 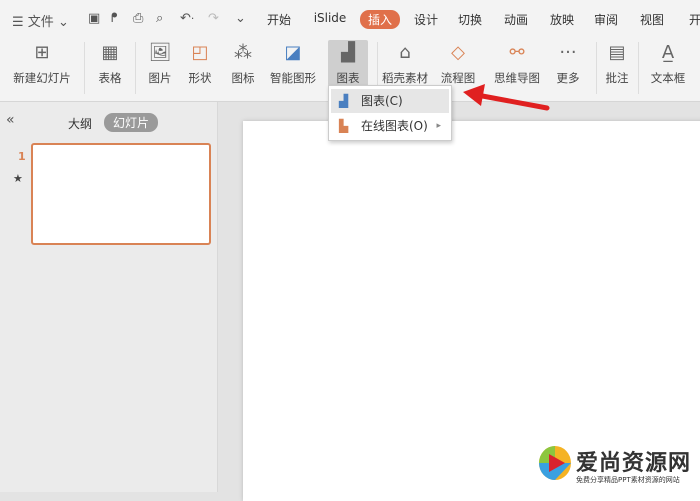 I want to click on customize-icon: ⌄, so click(x=240, y=18).